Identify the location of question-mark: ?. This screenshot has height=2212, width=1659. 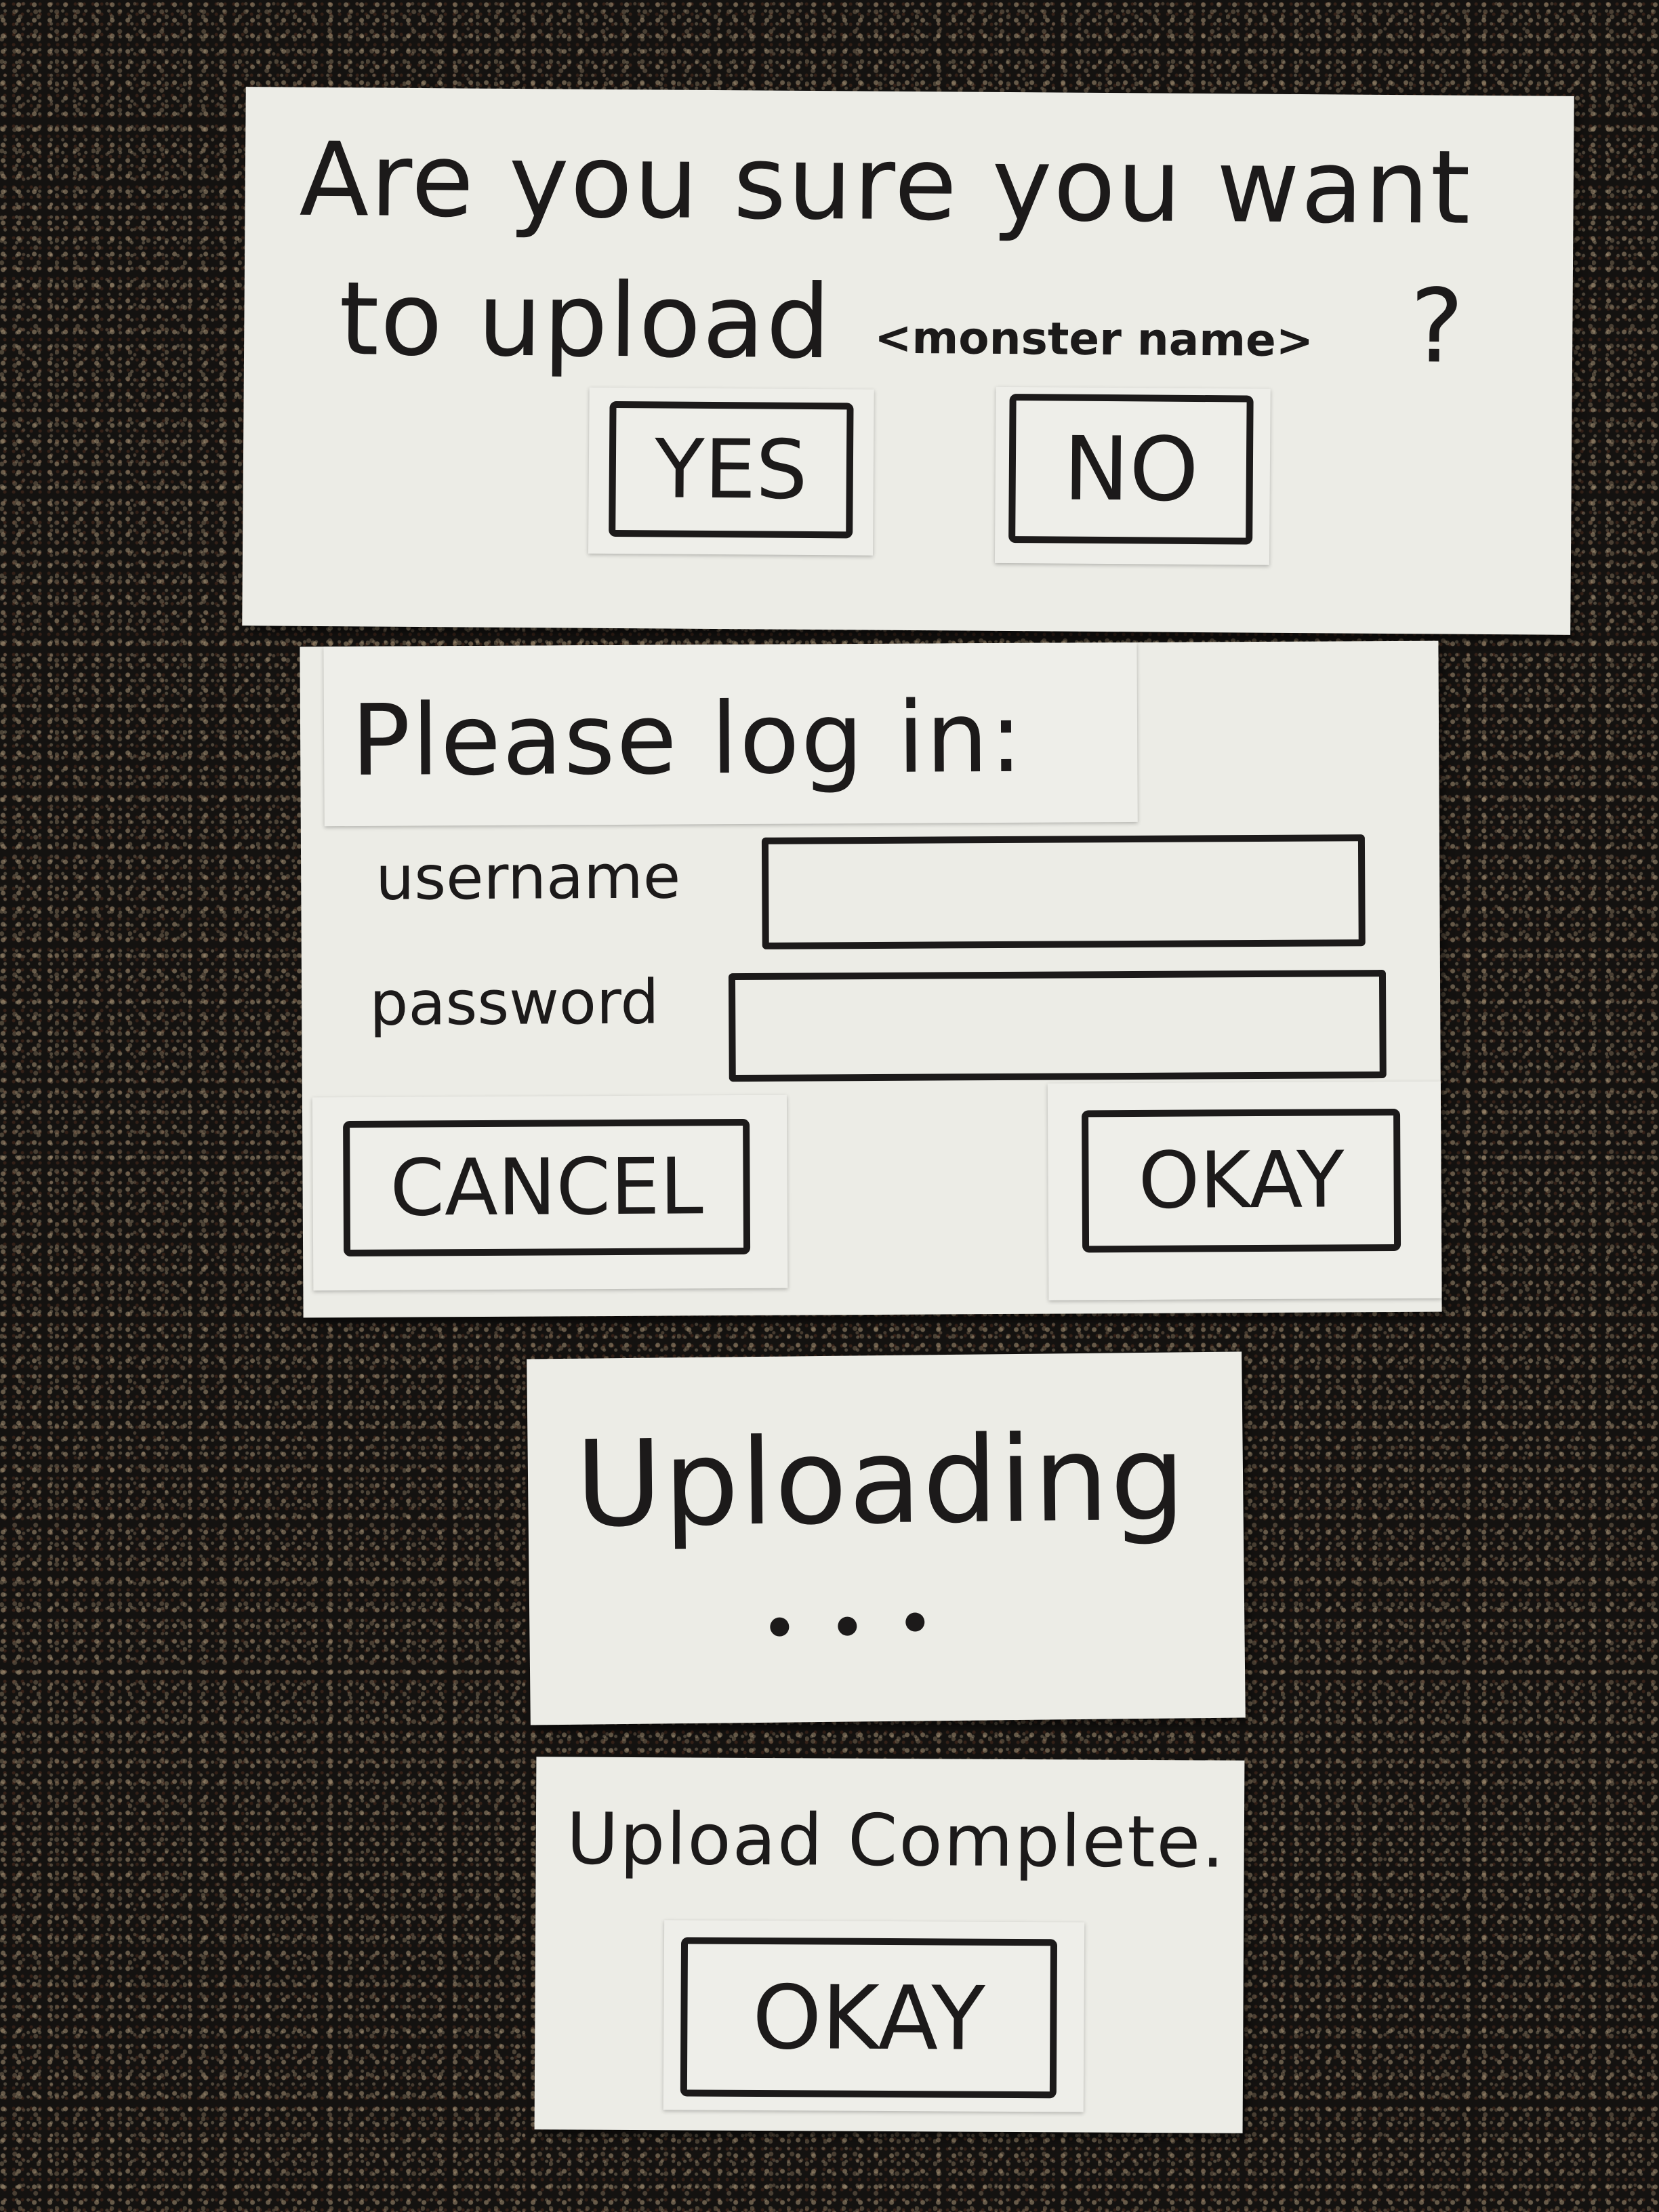
(1438, 327).